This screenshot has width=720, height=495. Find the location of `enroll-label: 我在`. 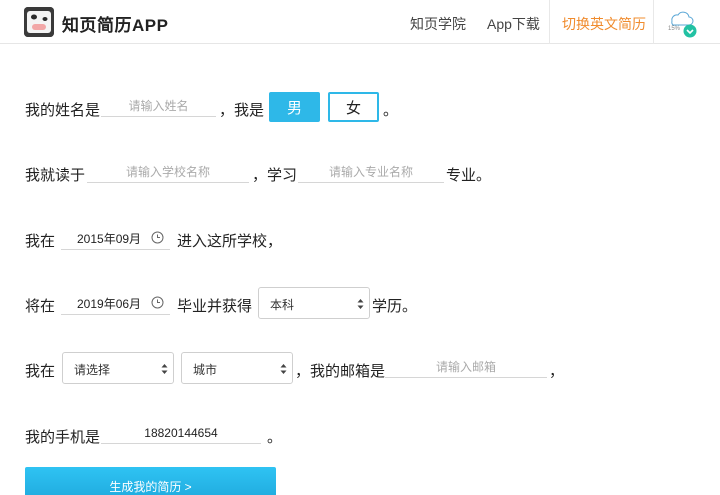

enroll-label: 我在 is located at coordinates (40, 241).